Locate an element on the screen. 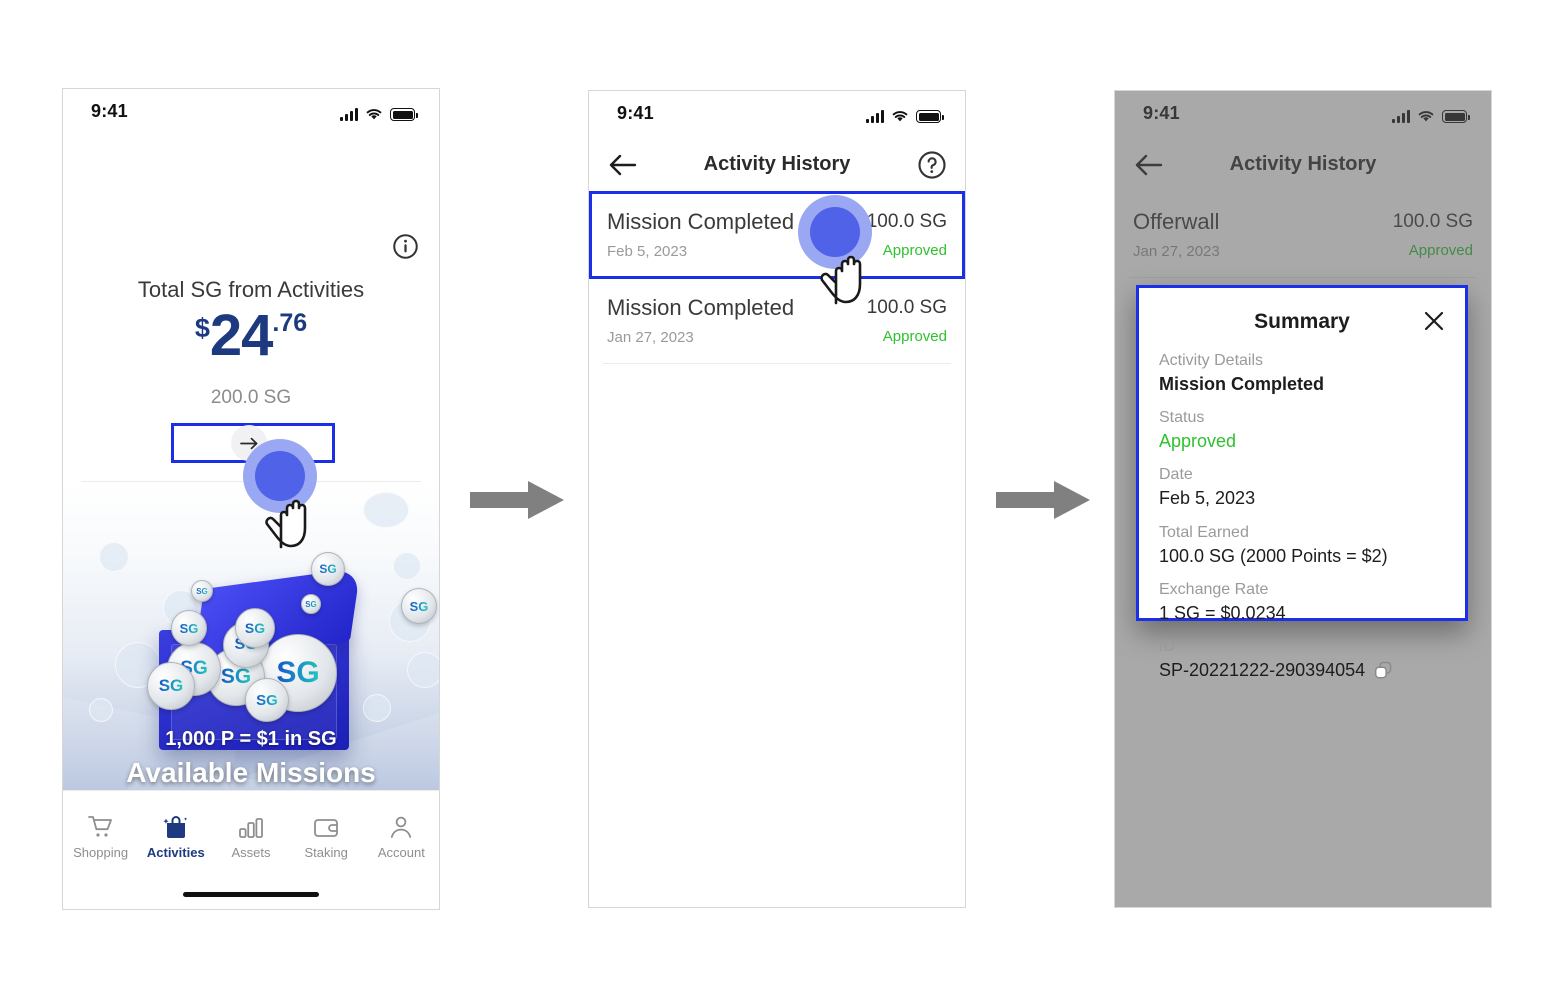 The width and height of the screenshot is (1547, 1000). field-date: Date Feb 5, 2023 is located at coordinates (1302, 487).